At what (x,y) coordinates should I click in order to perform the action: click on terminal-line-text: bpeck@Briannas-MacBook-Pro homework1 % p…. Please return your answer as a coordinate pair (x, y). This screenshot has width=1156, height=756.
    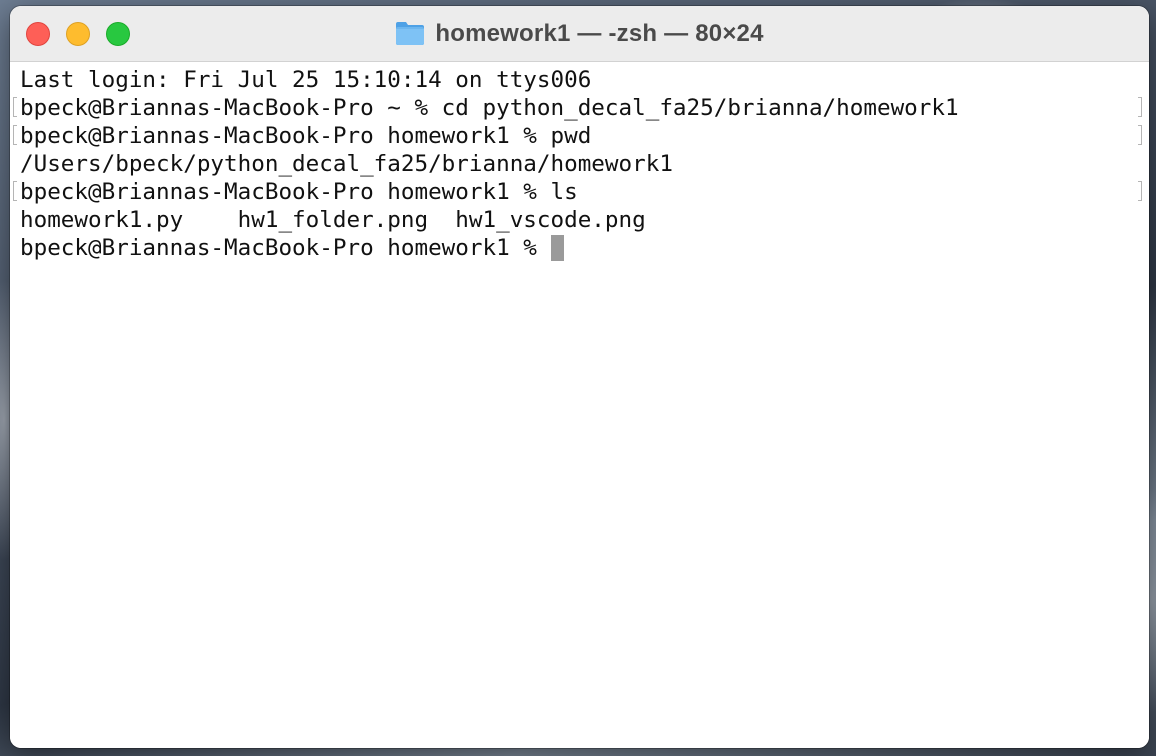
    Looking at the image, I should click on (306, 136).